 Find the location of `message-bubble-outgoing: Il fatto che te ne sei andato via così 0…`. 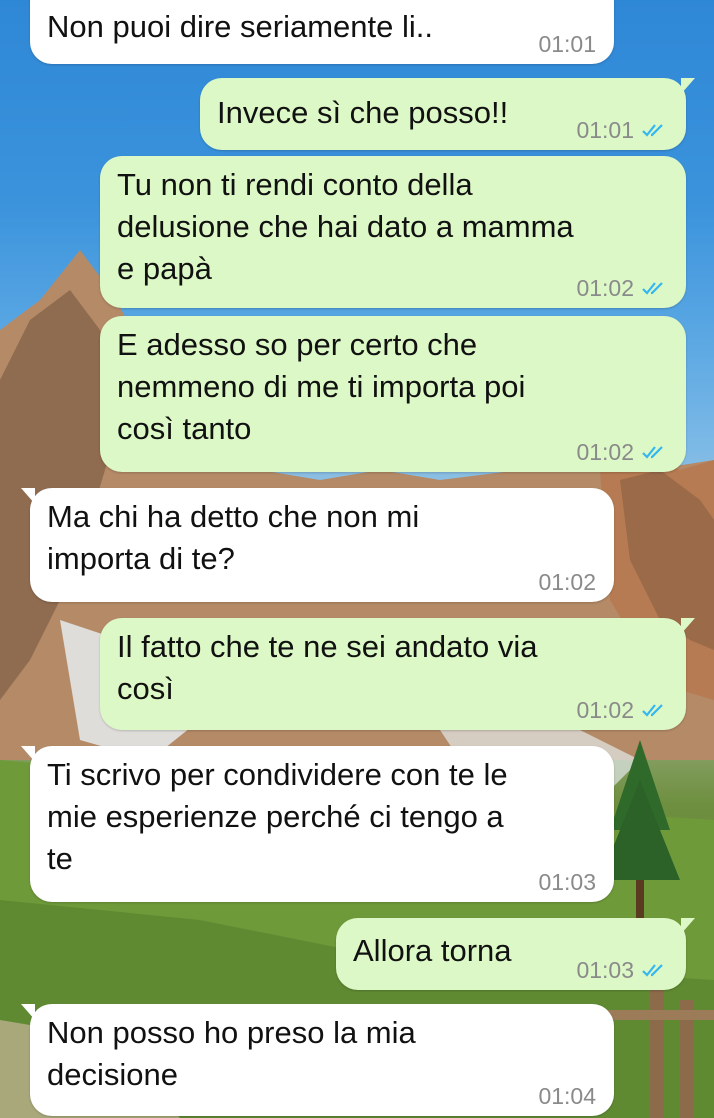

message-bubble-outgoing: Il fatto che te ne sei andato via così 0… is located at coordinates (397, 674).